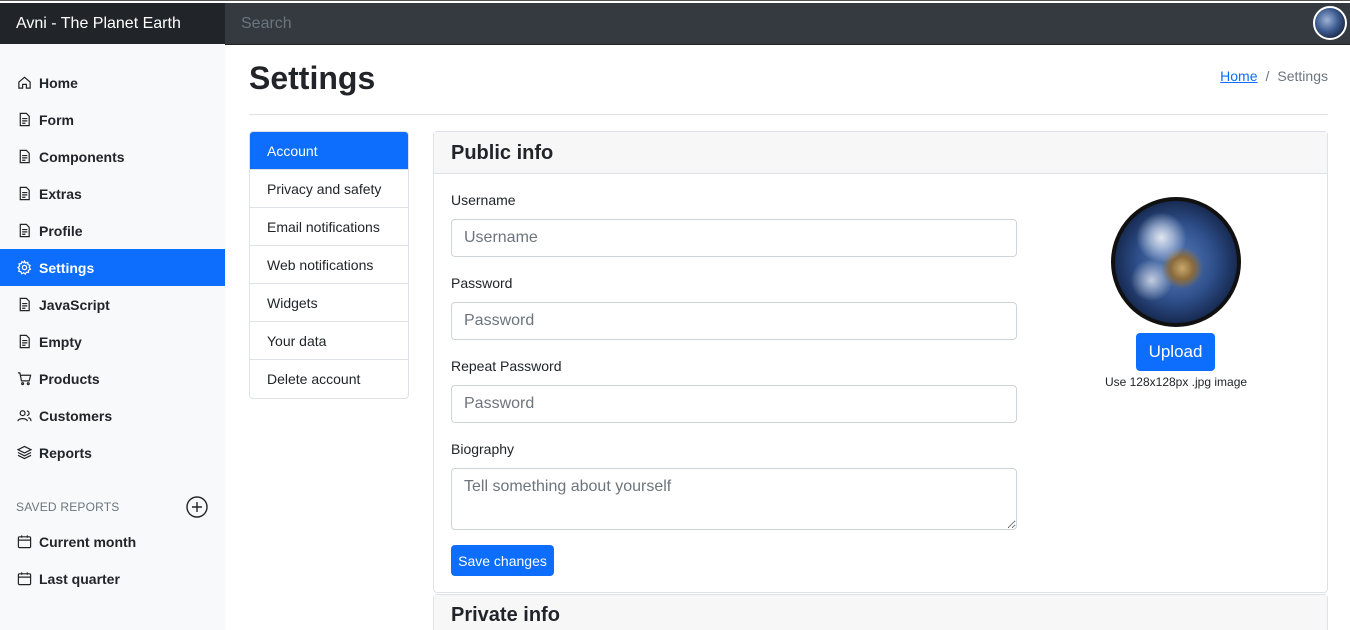  What do you see at coordinates (112, 304) in the screenshot?
I see `sidebar-item-javascript: JavaScript` at bounding box center [112, 304].